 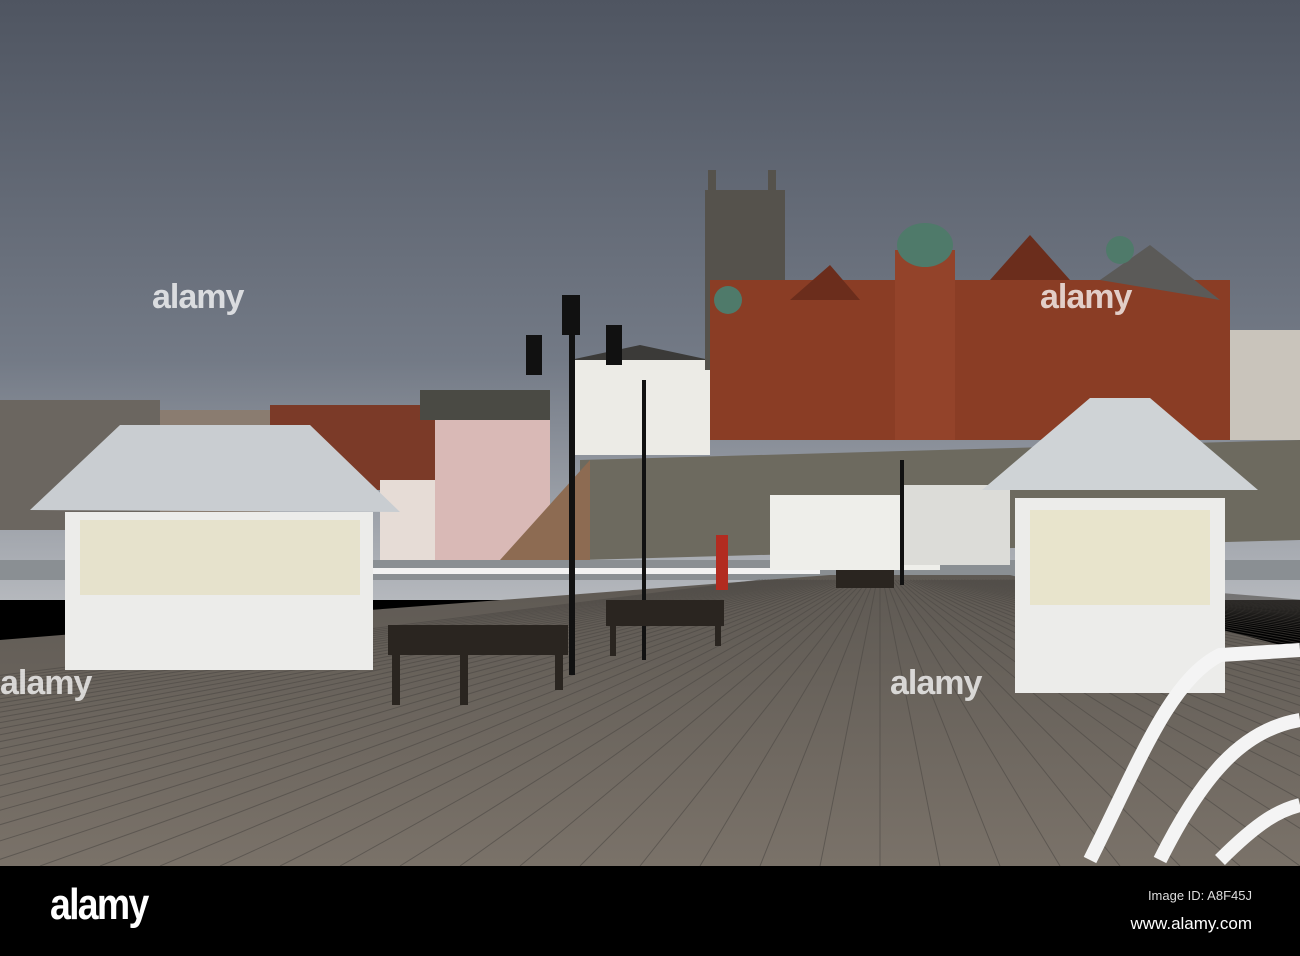 I want to click on image-id: Image ID: A8F45J, so click(x=1199, y=895).